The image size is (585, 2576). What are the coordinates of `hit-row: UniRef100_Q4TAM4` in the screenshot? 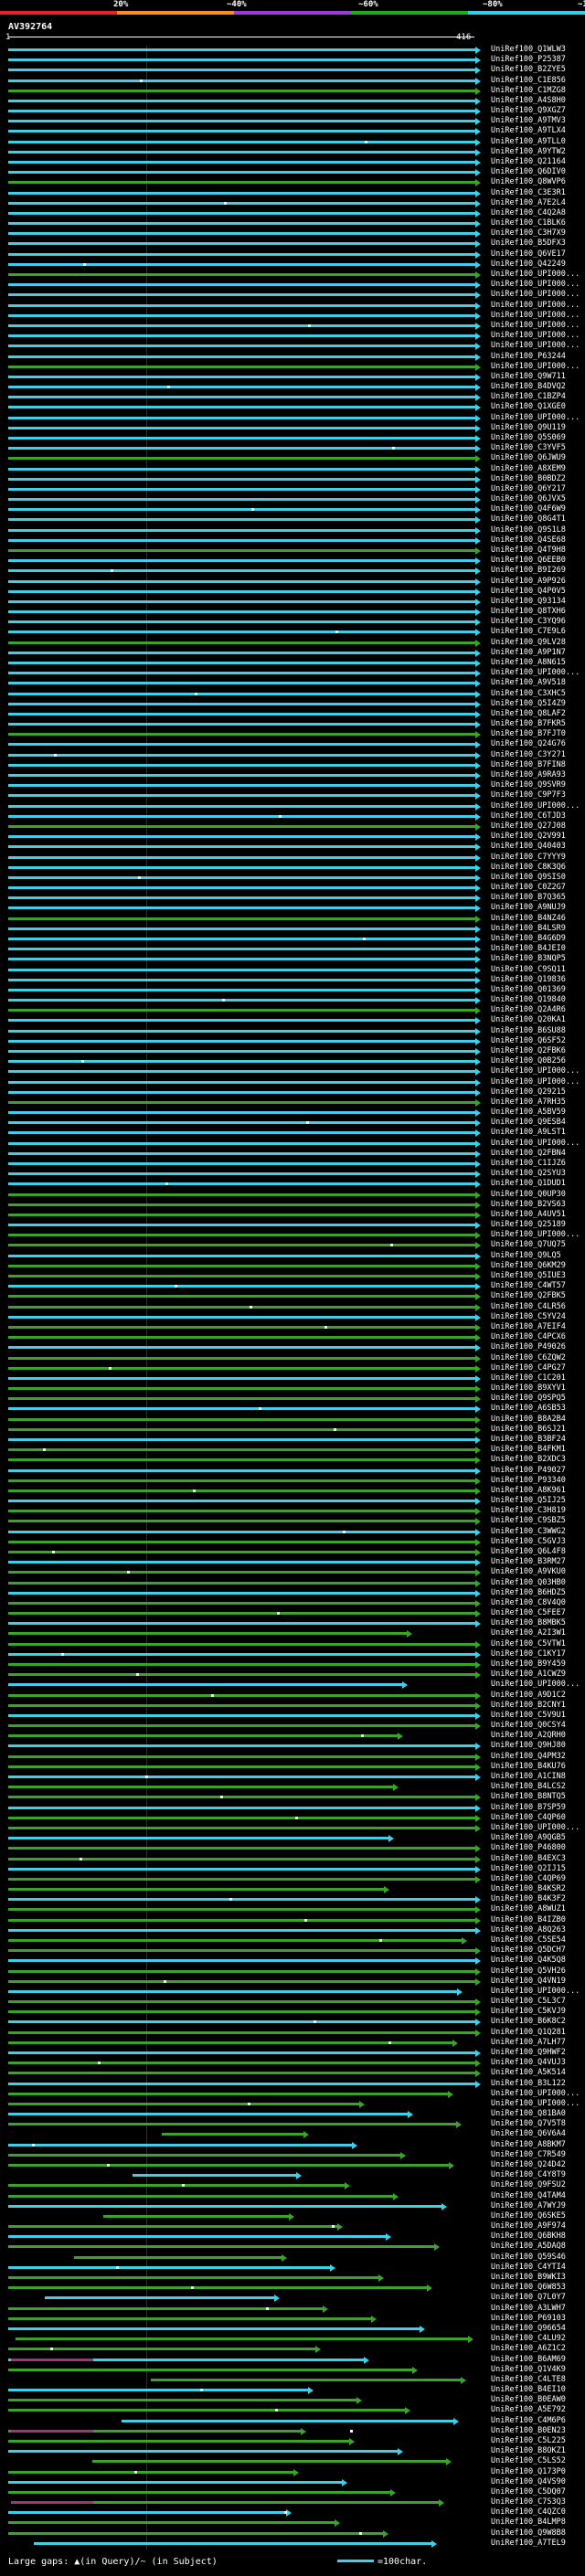 It's located at (293, 2196).